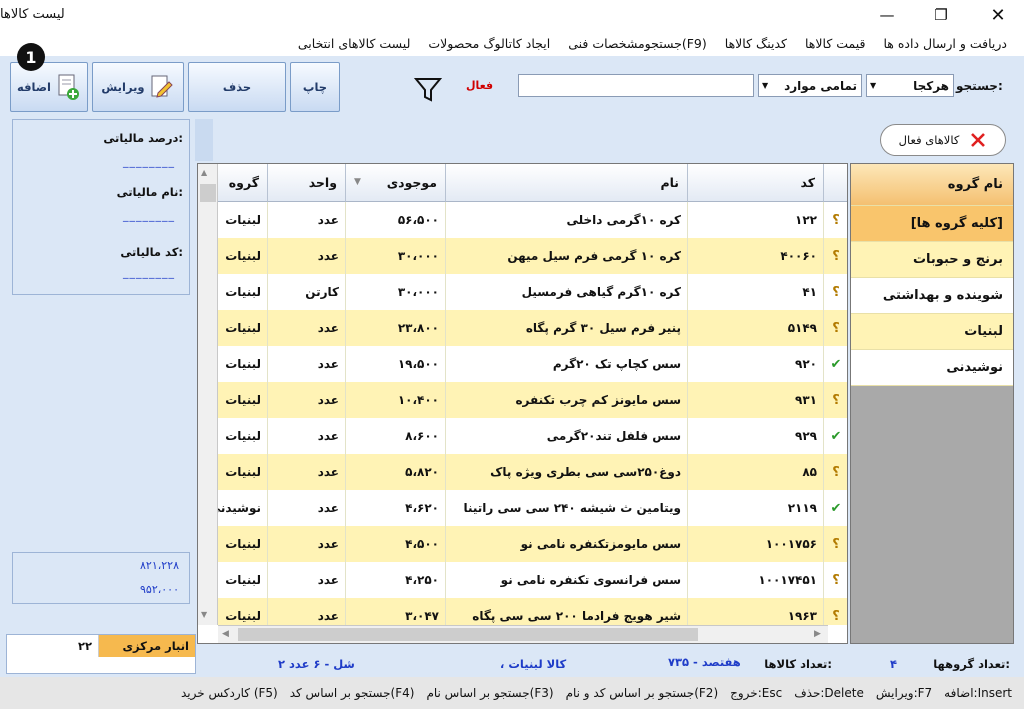  I want to click on title-bar: لیست کالاها — ❐ ✕, so click(512, 15).